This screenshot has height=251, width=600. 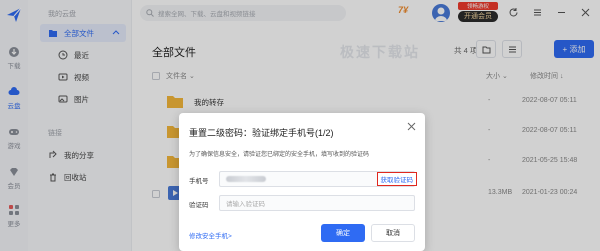 What do you see at coordinates (343, 233) in the screenshot?
I see `confirm-button: 确定` at bounding box center [343, 233].